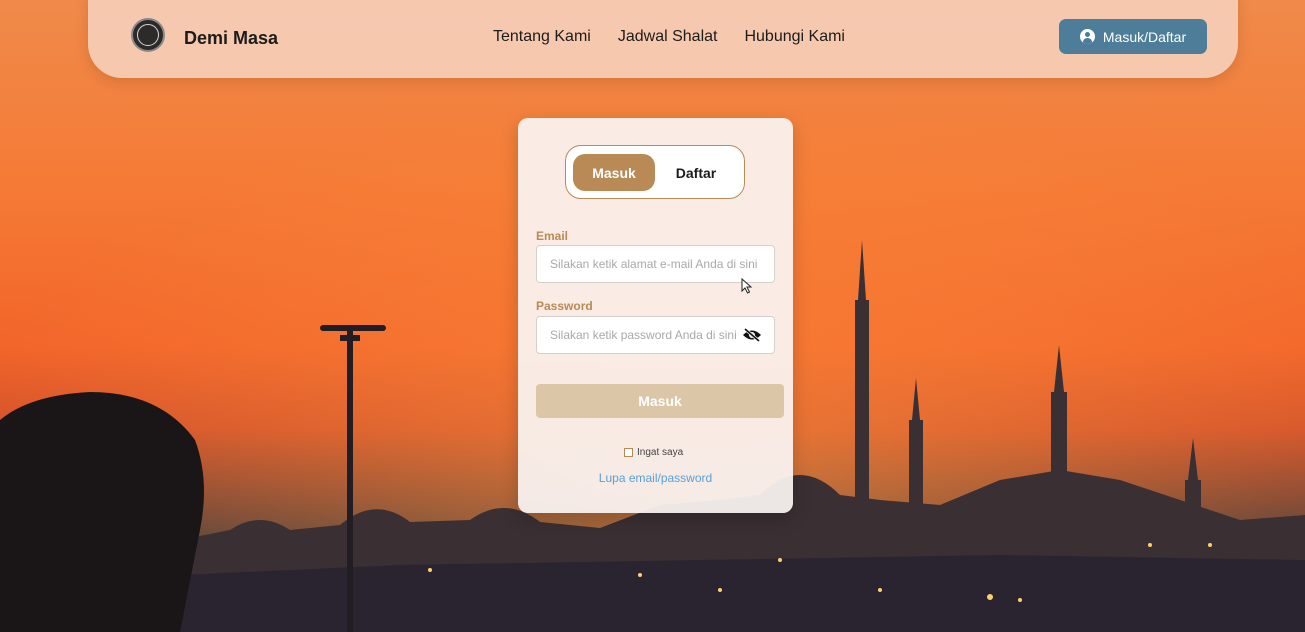 This screenshot has width=1305, height=632. I want to click on masuk-daftar-button: Masuk/Daftar, so click(1133, 36).